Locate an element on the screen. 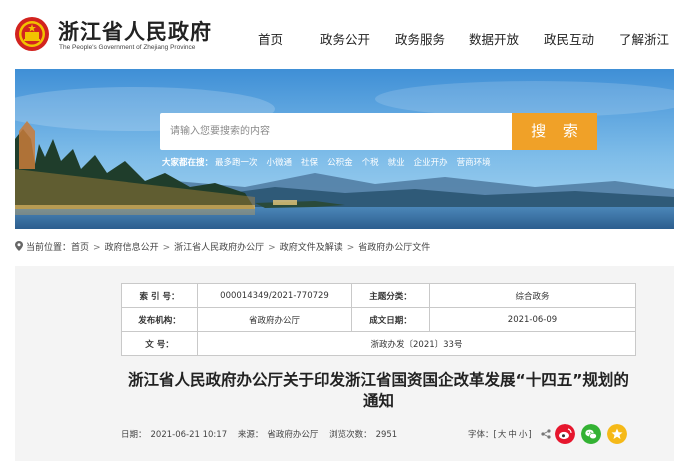  main-nav: 首页 政务公开 政务服务 数据开放 政民互动 了解浙江 is located at coordinates (344, 39).